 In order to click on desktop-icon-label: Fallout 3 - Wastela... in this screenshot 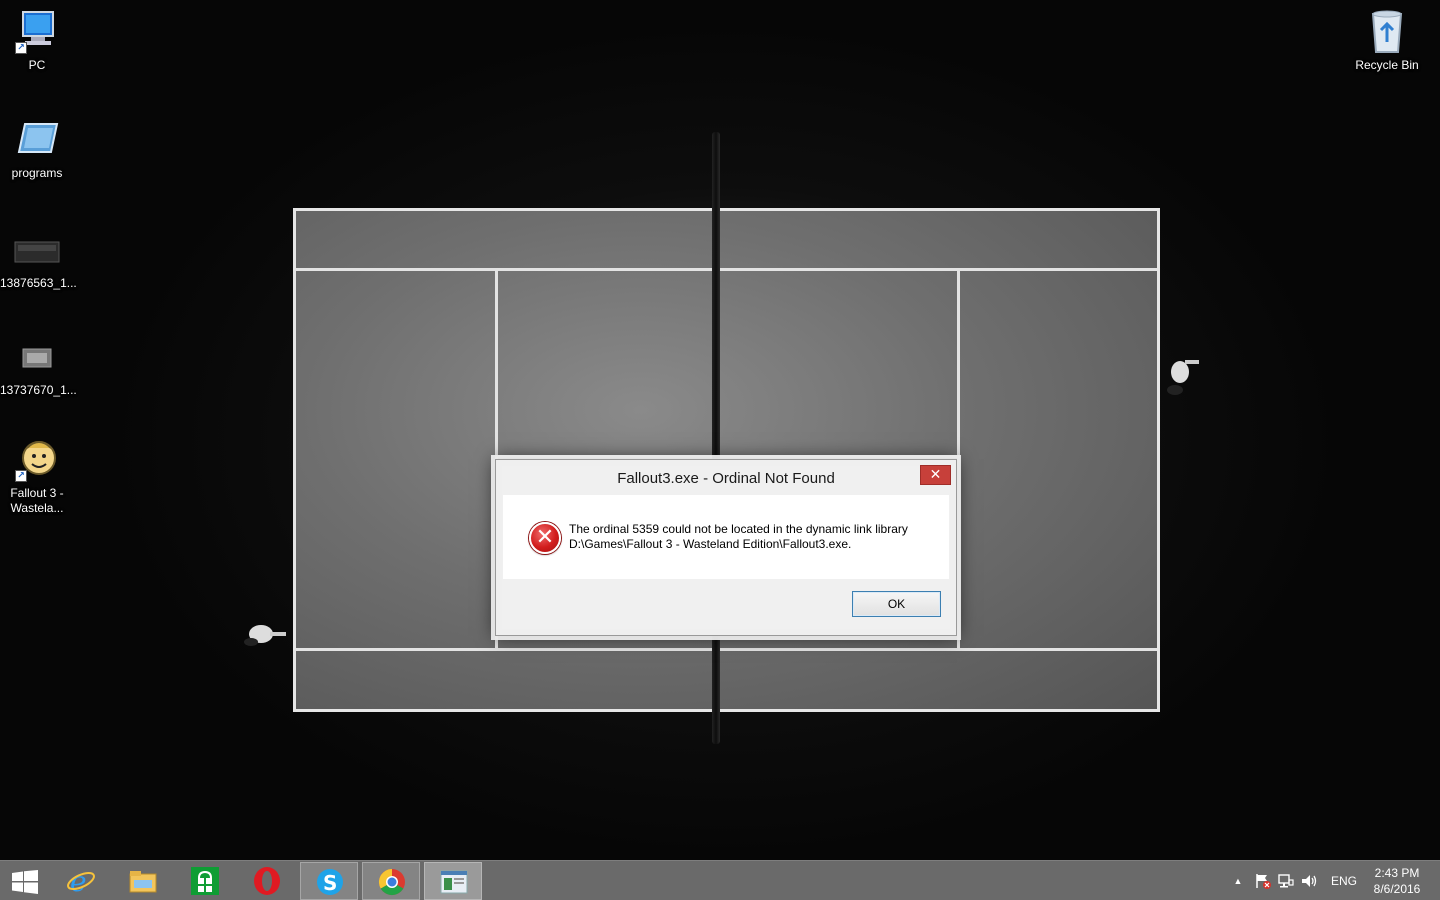, I will do `click(37, 500)`.